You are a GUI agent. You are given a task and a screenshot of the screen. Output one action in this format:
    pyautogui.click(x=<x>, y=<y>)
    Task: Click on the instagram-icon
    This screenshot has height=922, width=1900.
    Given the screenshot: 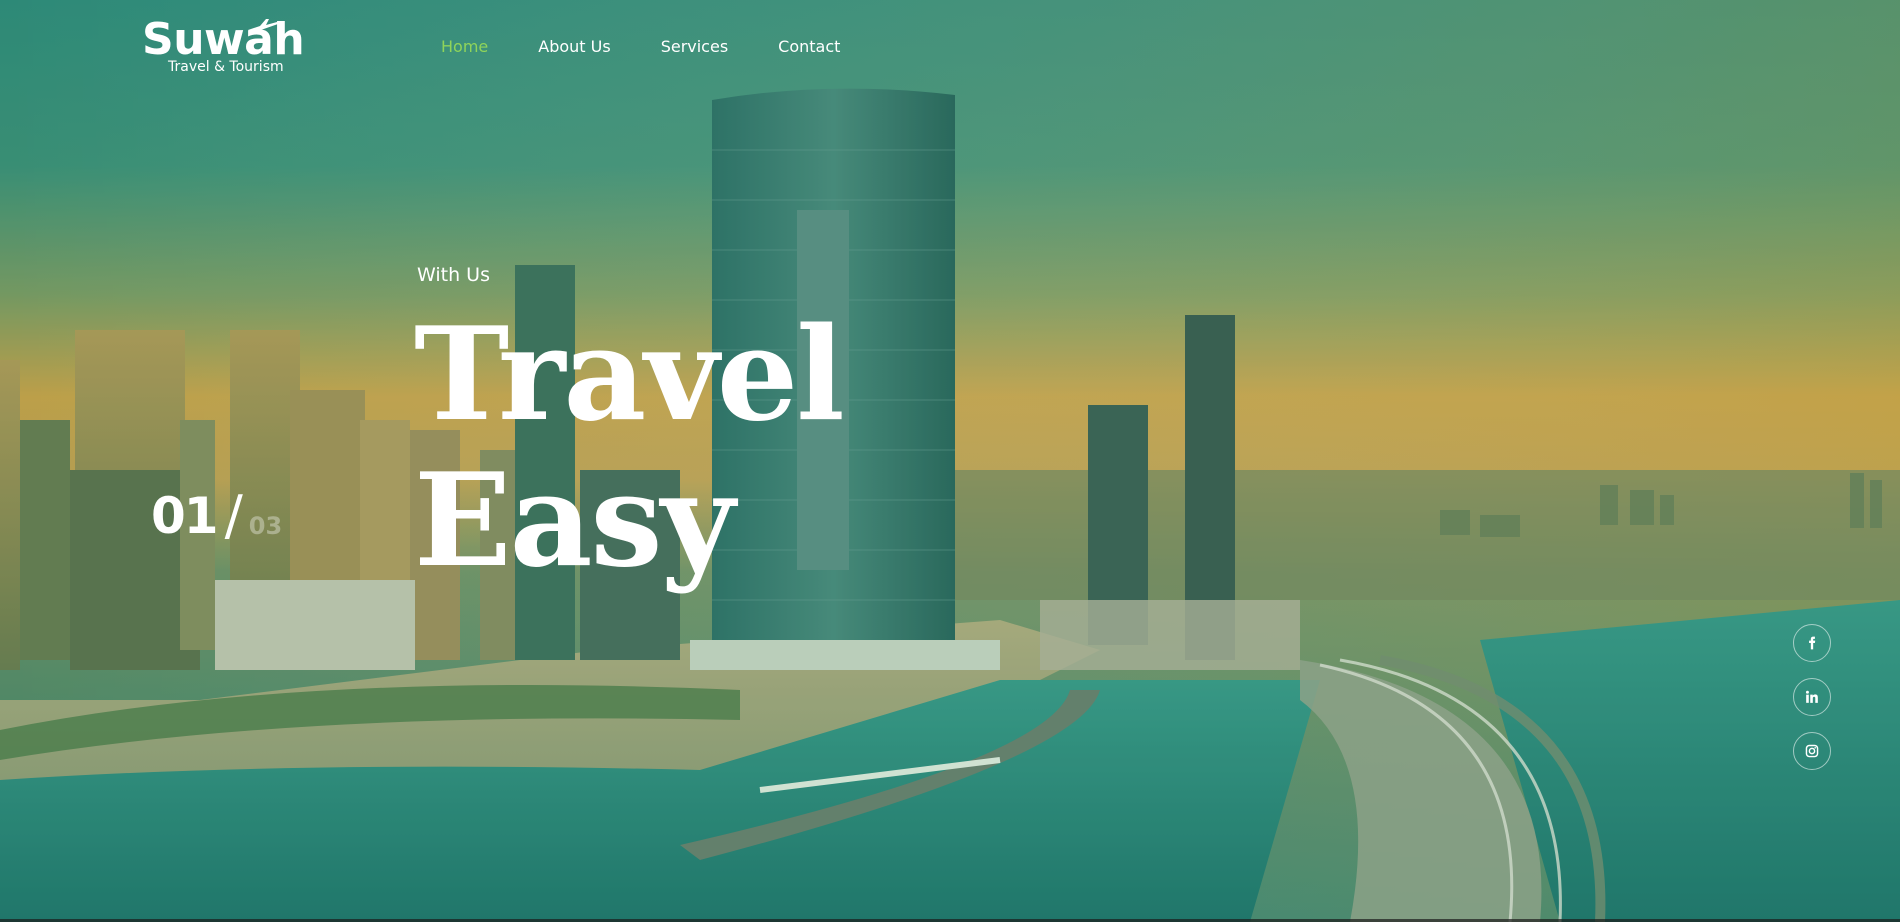 What is the action you would take?
    pyautogui.click(x=1812, y=751)
    